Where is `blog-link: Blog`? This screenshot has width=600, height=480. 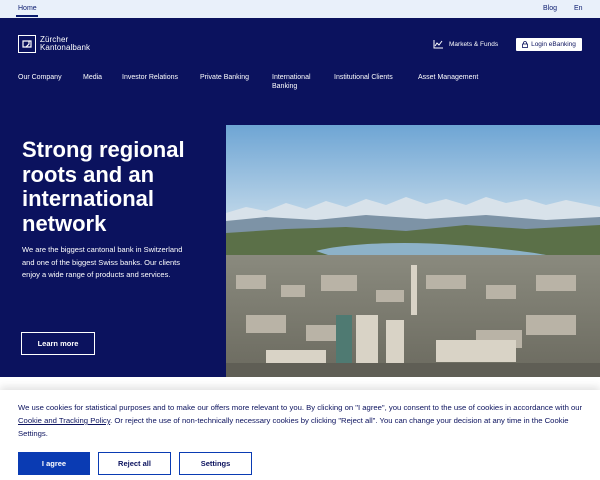
blog-link: Blog is located at coordinates (550, 8).